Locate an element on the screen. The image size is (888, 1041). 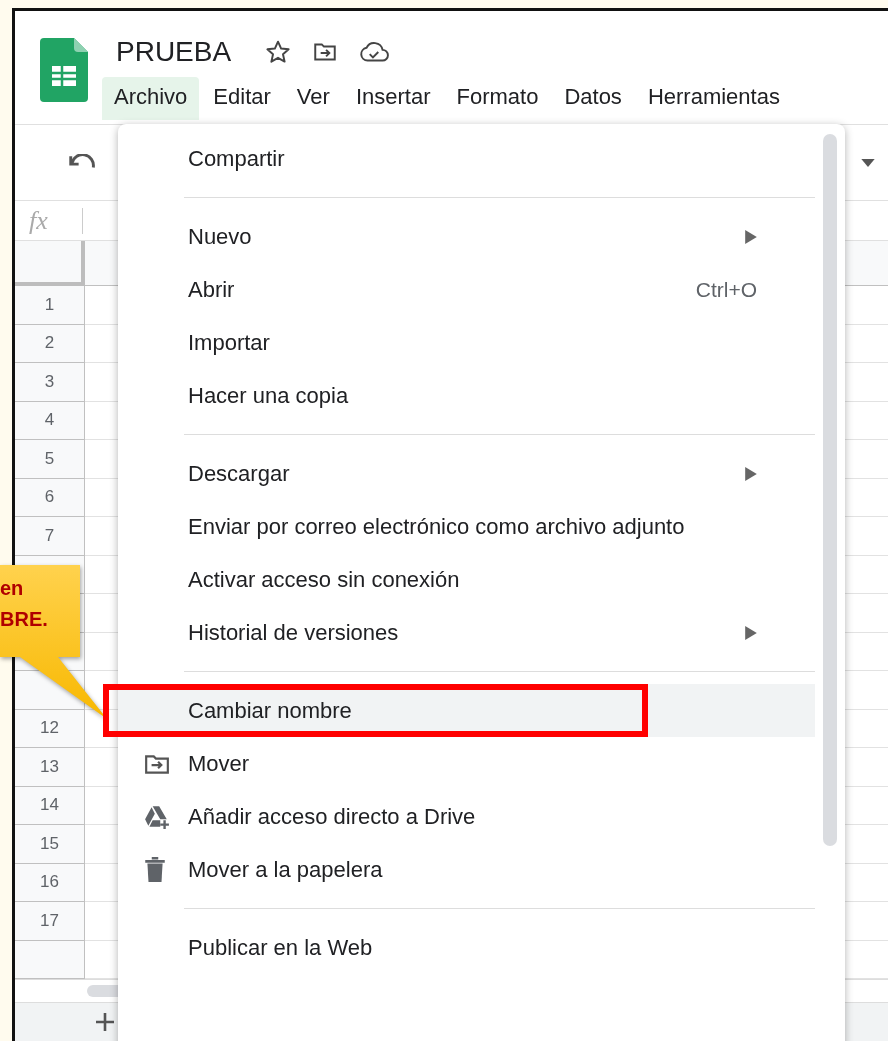
row-header: 12 is located at coordinates (50, 728).